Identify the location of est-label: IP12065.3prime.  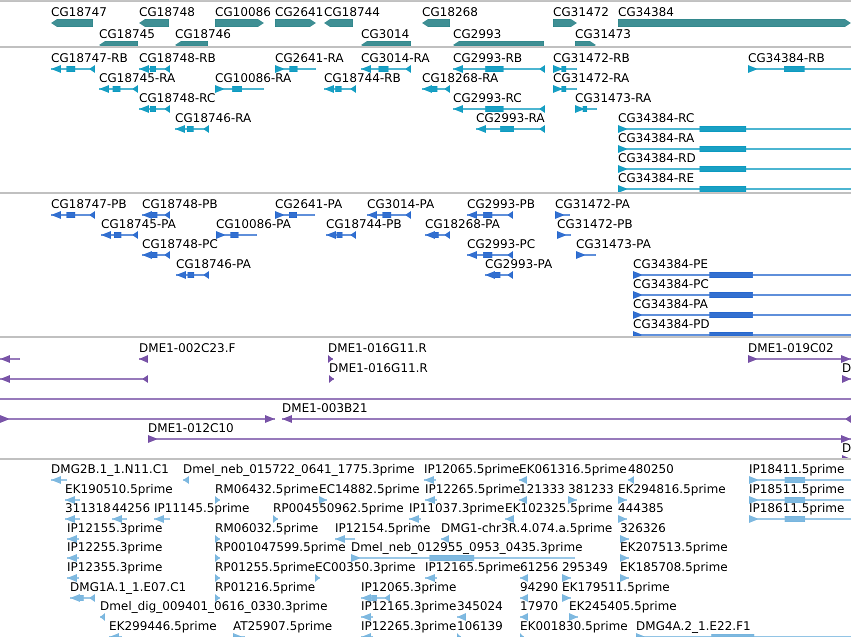
(408, 587).